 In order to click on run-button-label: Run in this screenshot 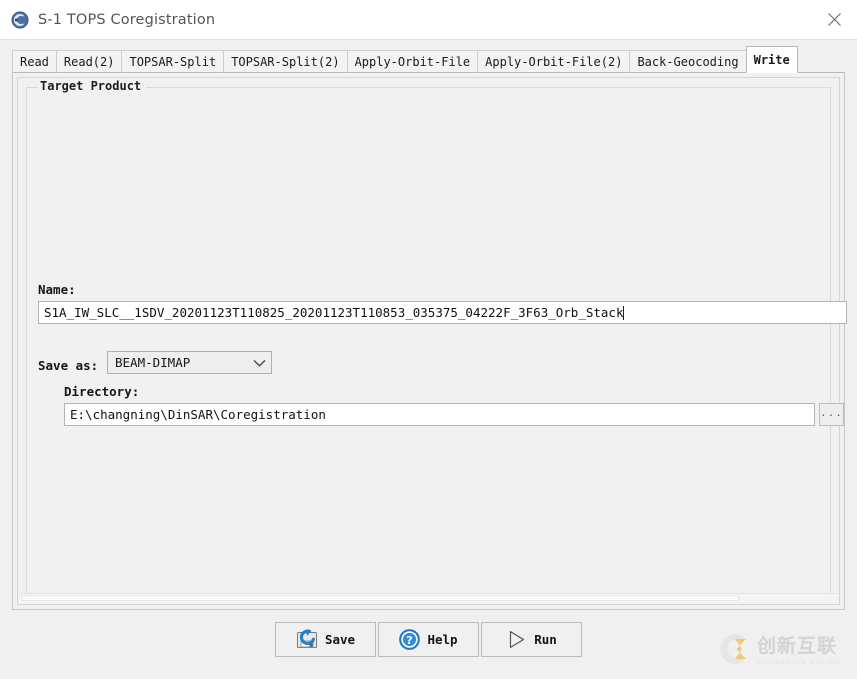, I will do `click(545, 639)`.